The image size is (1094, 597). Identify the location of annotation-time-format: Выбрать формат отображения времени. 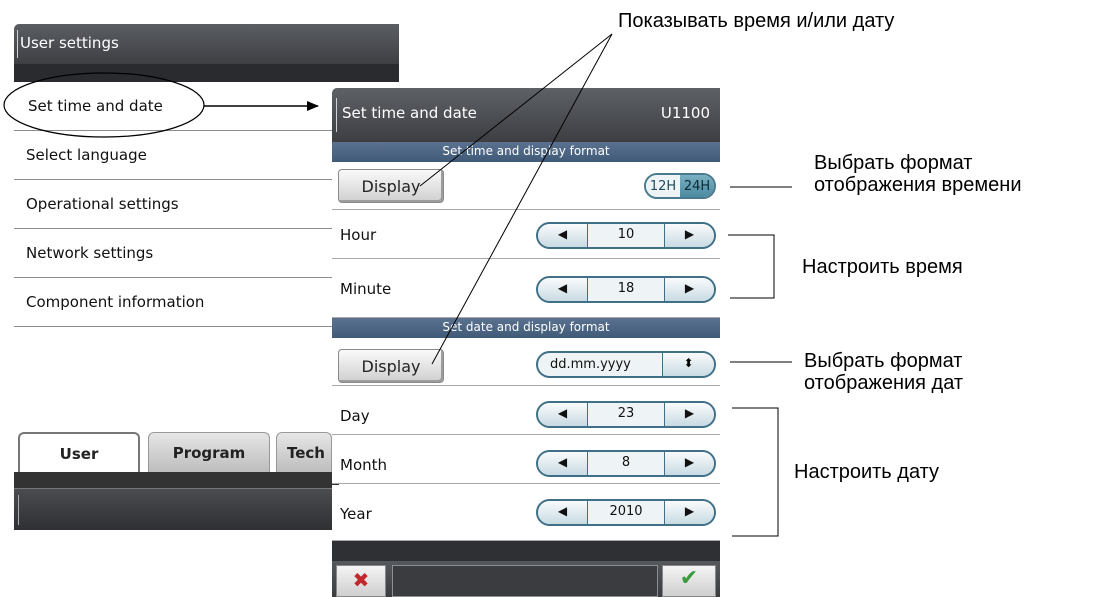
(918, 174).